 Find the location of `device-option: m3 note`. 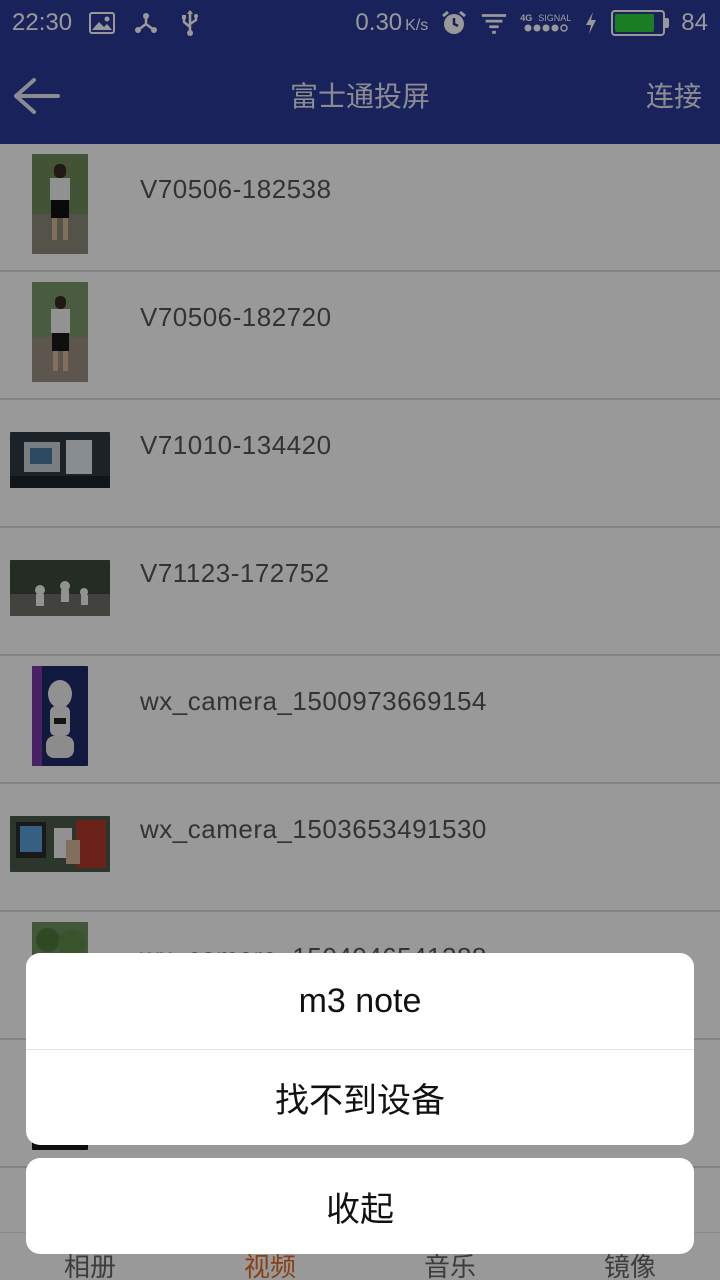

device-option: m3 note is located at coordinates (360, 1001).